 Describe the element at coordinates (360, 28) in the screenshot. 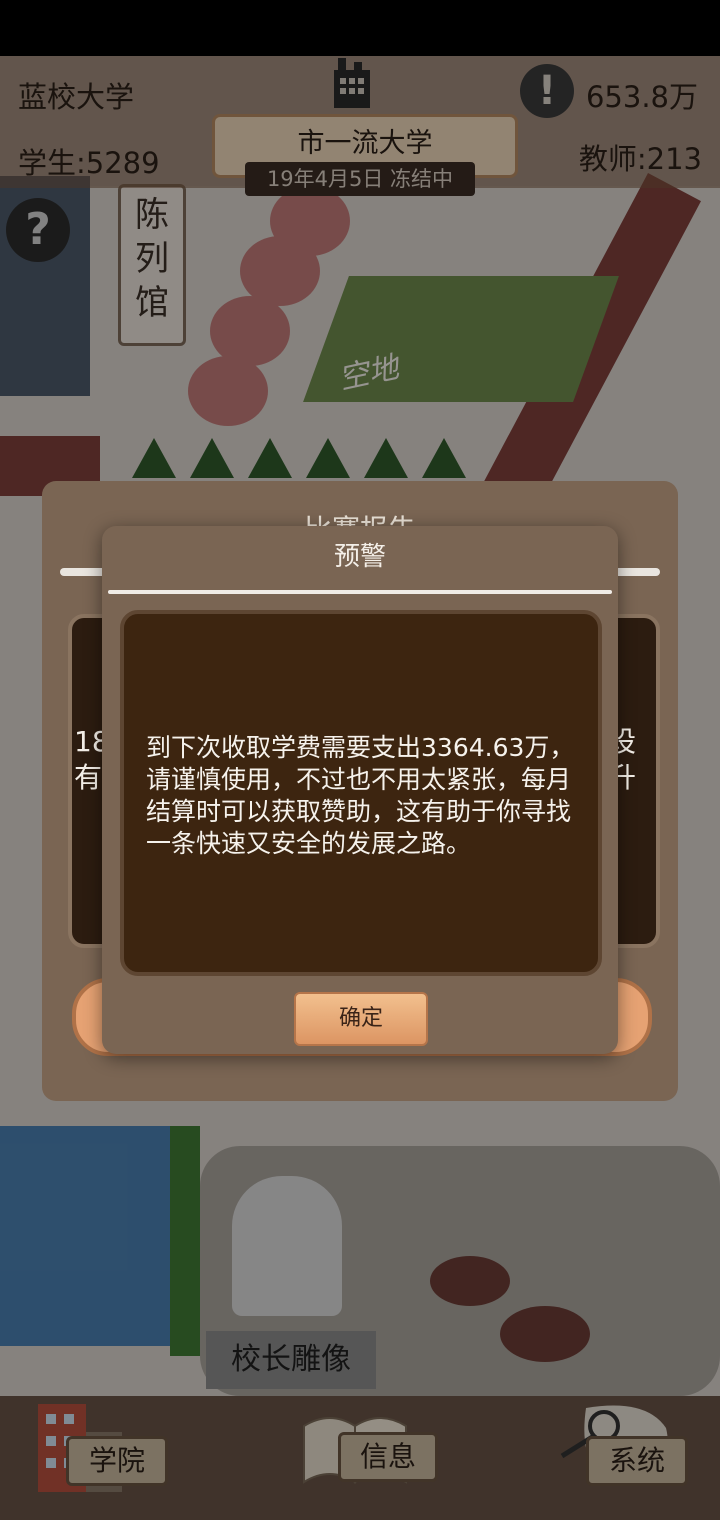

I see `status-bar` at that location.